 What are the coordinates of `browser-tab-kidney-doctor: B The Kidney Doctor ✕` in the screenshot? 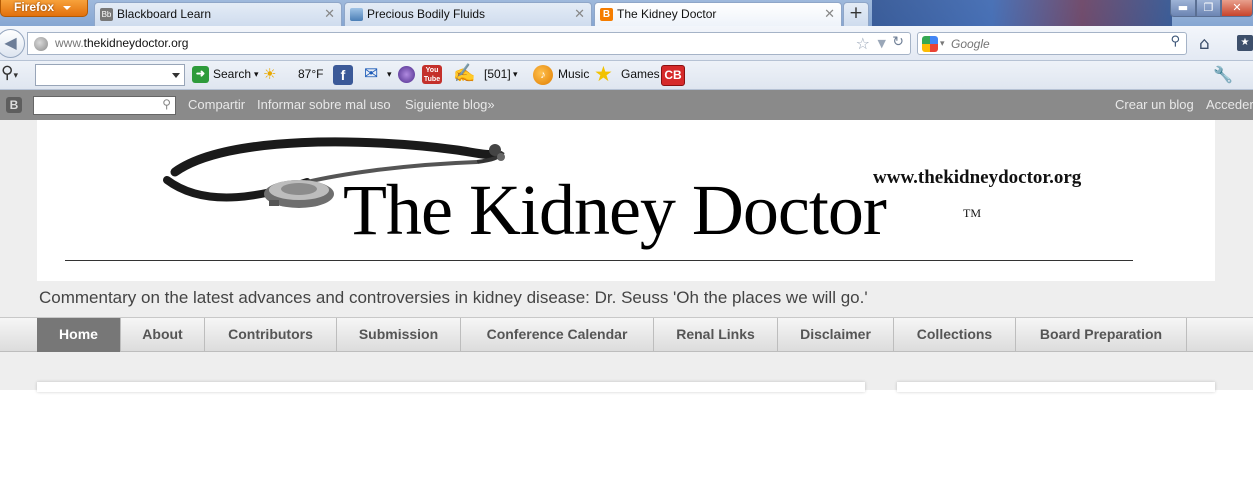 It's located at (718, 14).